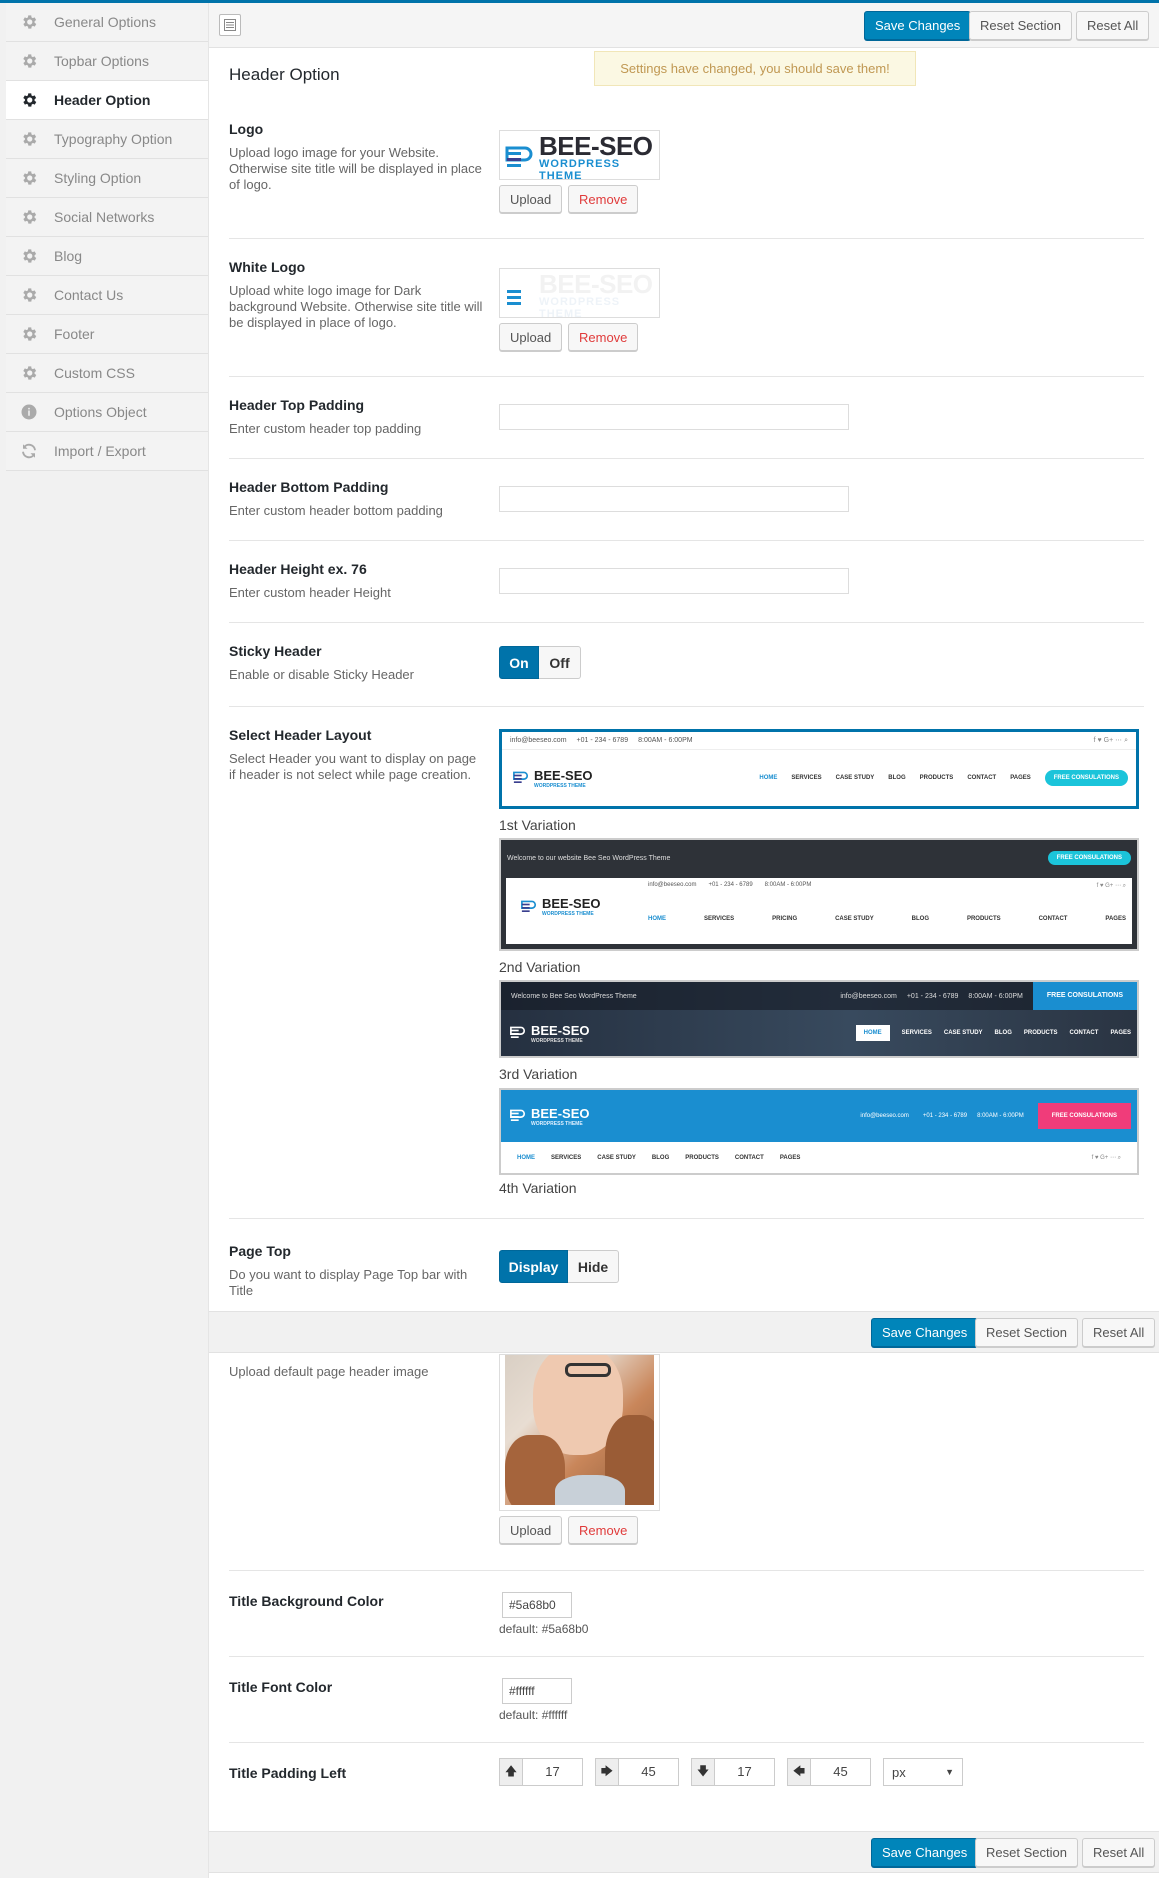 The image size is (1159, 1878). I want to click on page-top-toggle: Display Hide, so click(559, 1266).